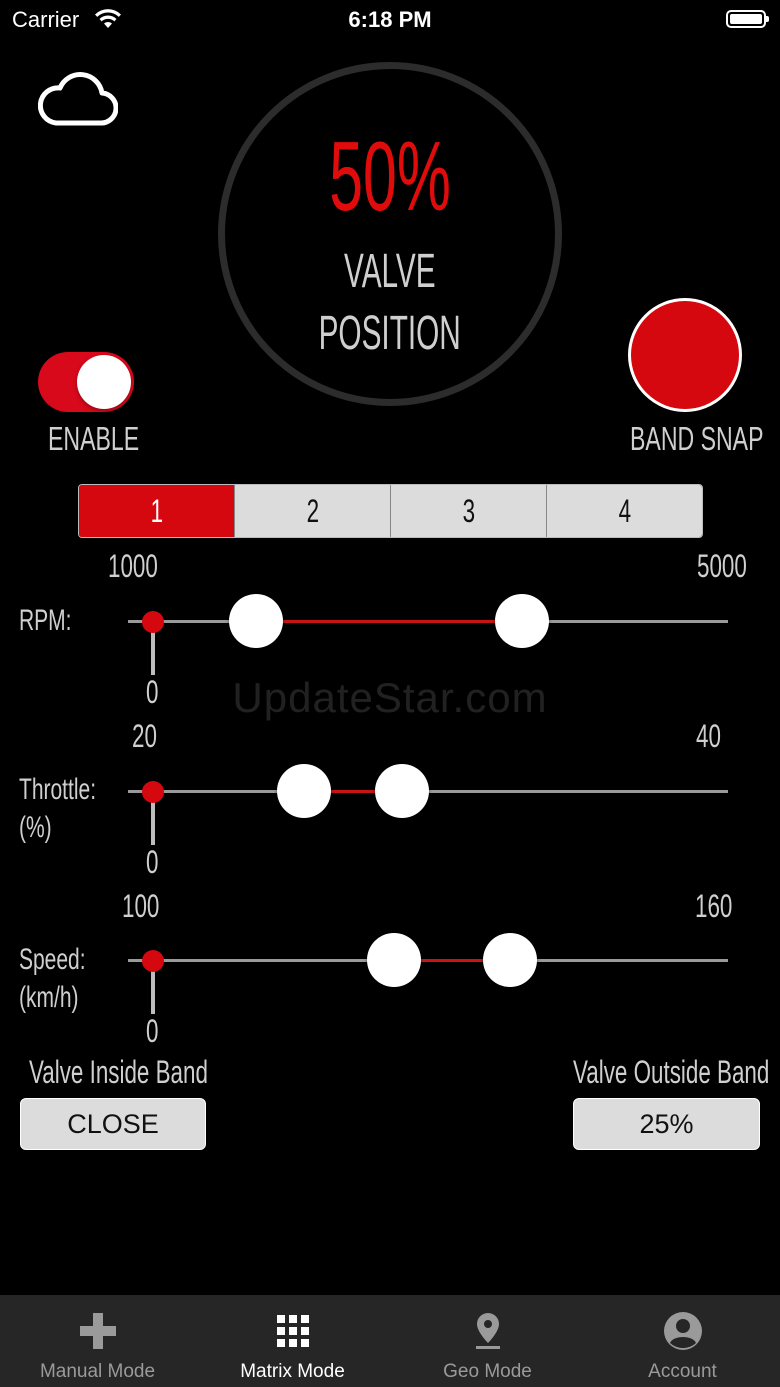  I want to click on gamepad-icon, so click(97, 1331).